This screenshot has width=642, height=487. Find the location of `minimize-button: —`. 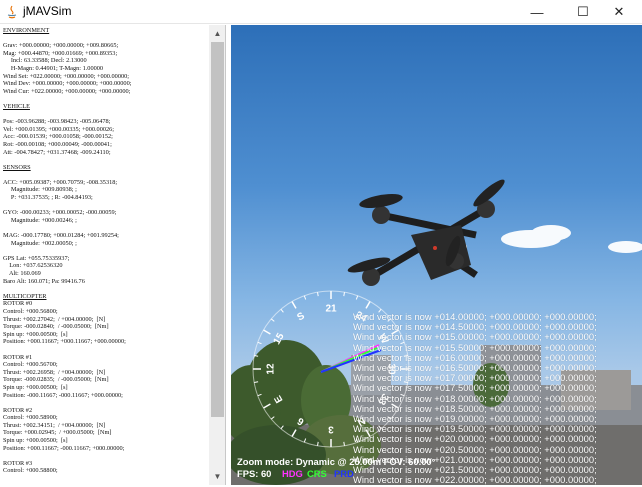

minimize-button: — is located at coordinates (537, 12).